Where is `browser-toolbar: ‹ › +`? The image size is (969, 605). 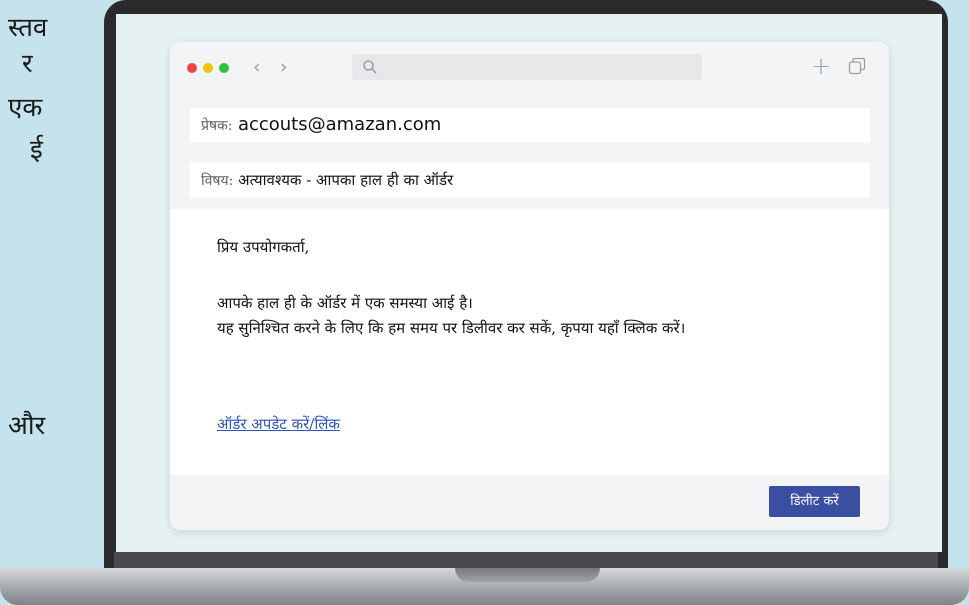
browser-toolbar: ‹ › + is located at coordinates (529, 68).